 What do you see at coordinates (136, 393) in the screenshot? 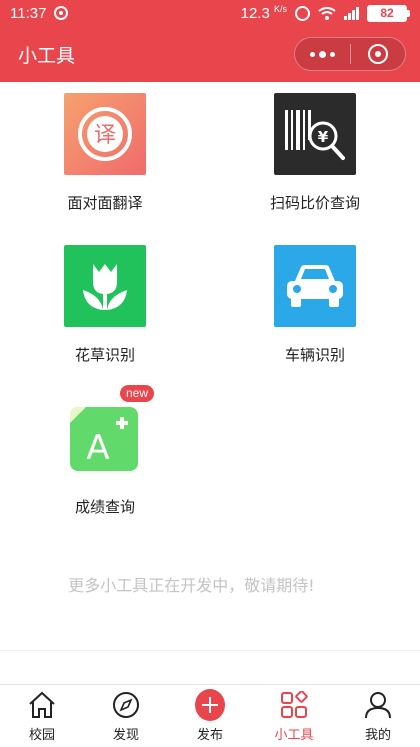
I see `new-badge: new` at bounding box center [136, 393].